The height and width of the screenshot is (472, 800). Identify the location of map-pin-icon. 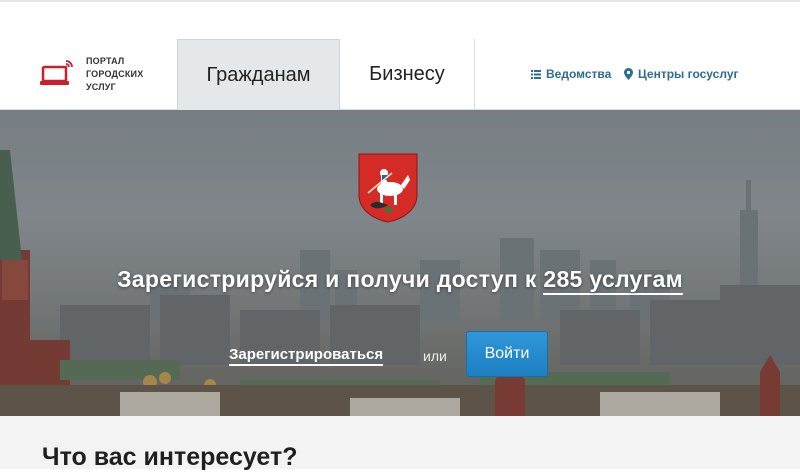
(628, 74).